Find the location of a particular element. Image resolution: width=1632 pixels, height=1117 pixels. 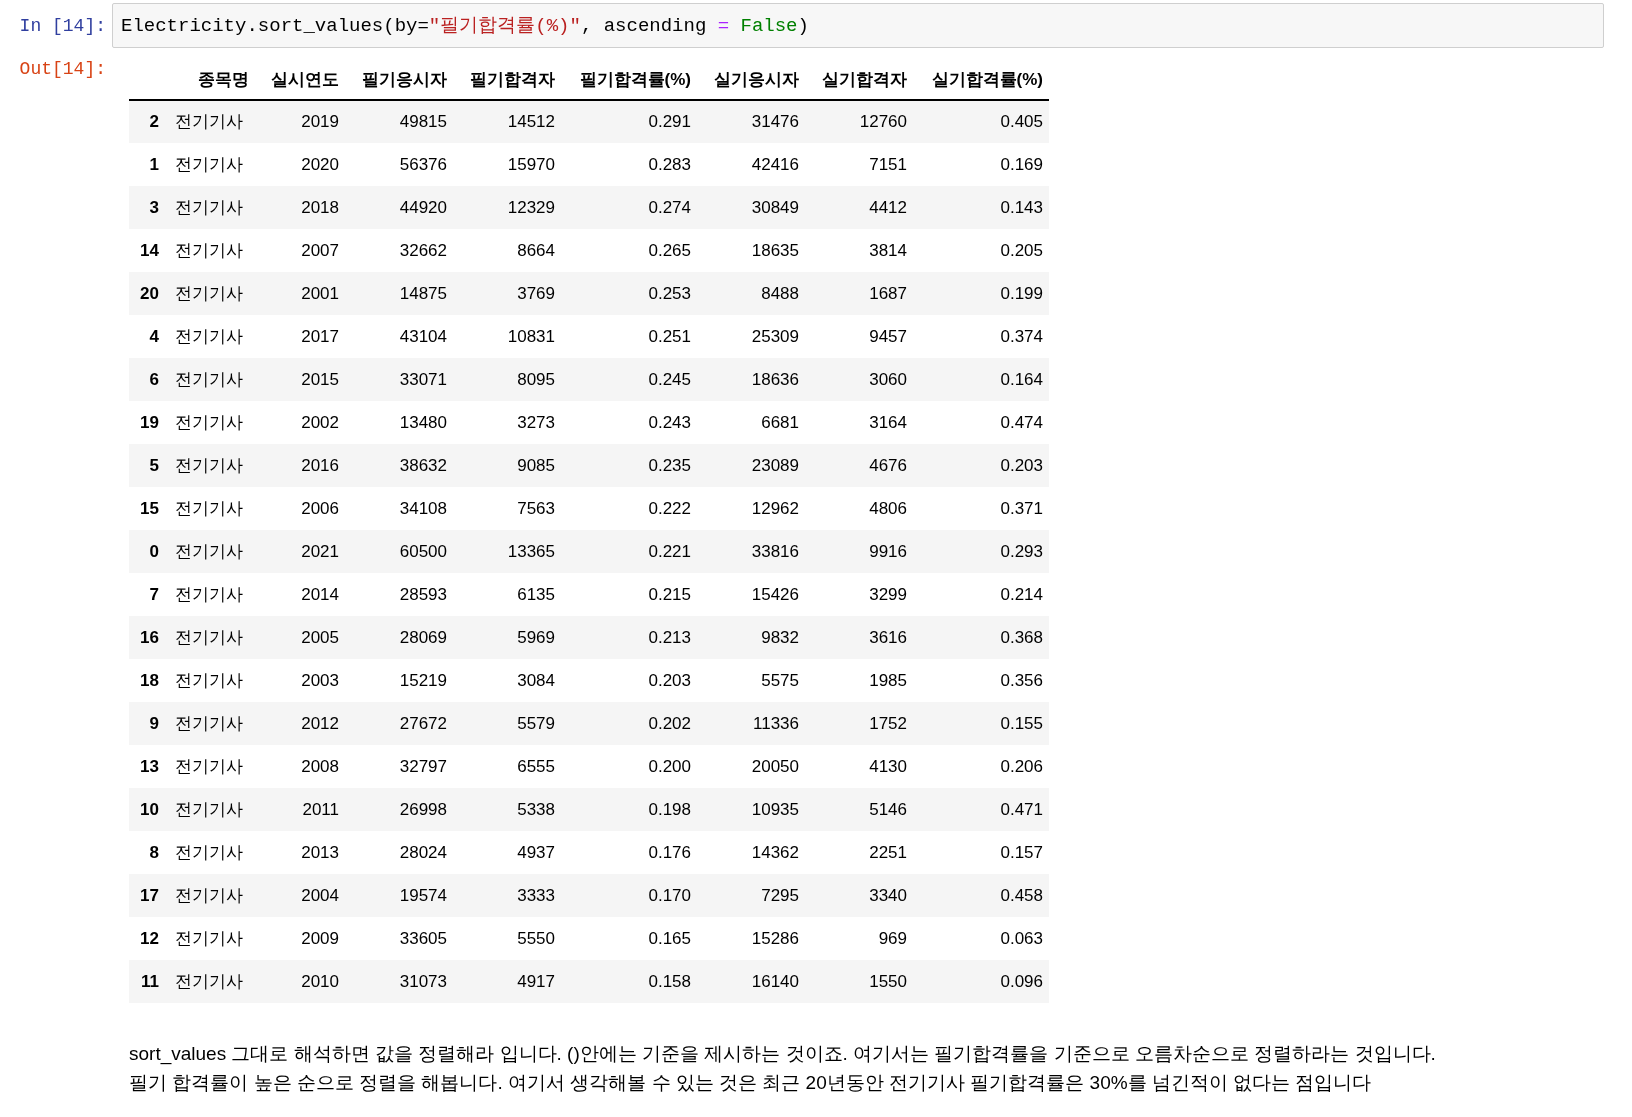

table-cell: 3769 is located at coordinates (536, 293).